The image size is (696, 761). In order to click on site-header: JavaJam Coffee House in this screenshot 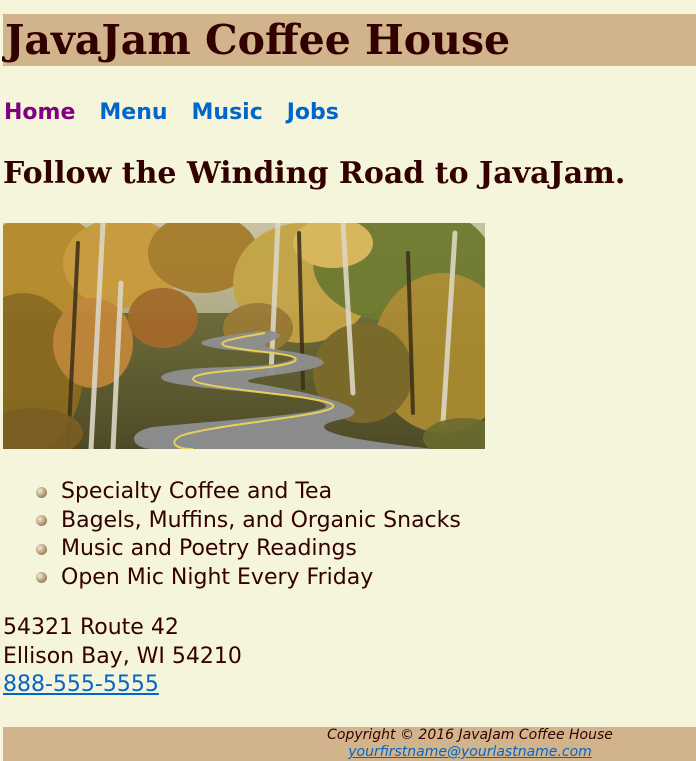, I will do `click(349, 40)`.